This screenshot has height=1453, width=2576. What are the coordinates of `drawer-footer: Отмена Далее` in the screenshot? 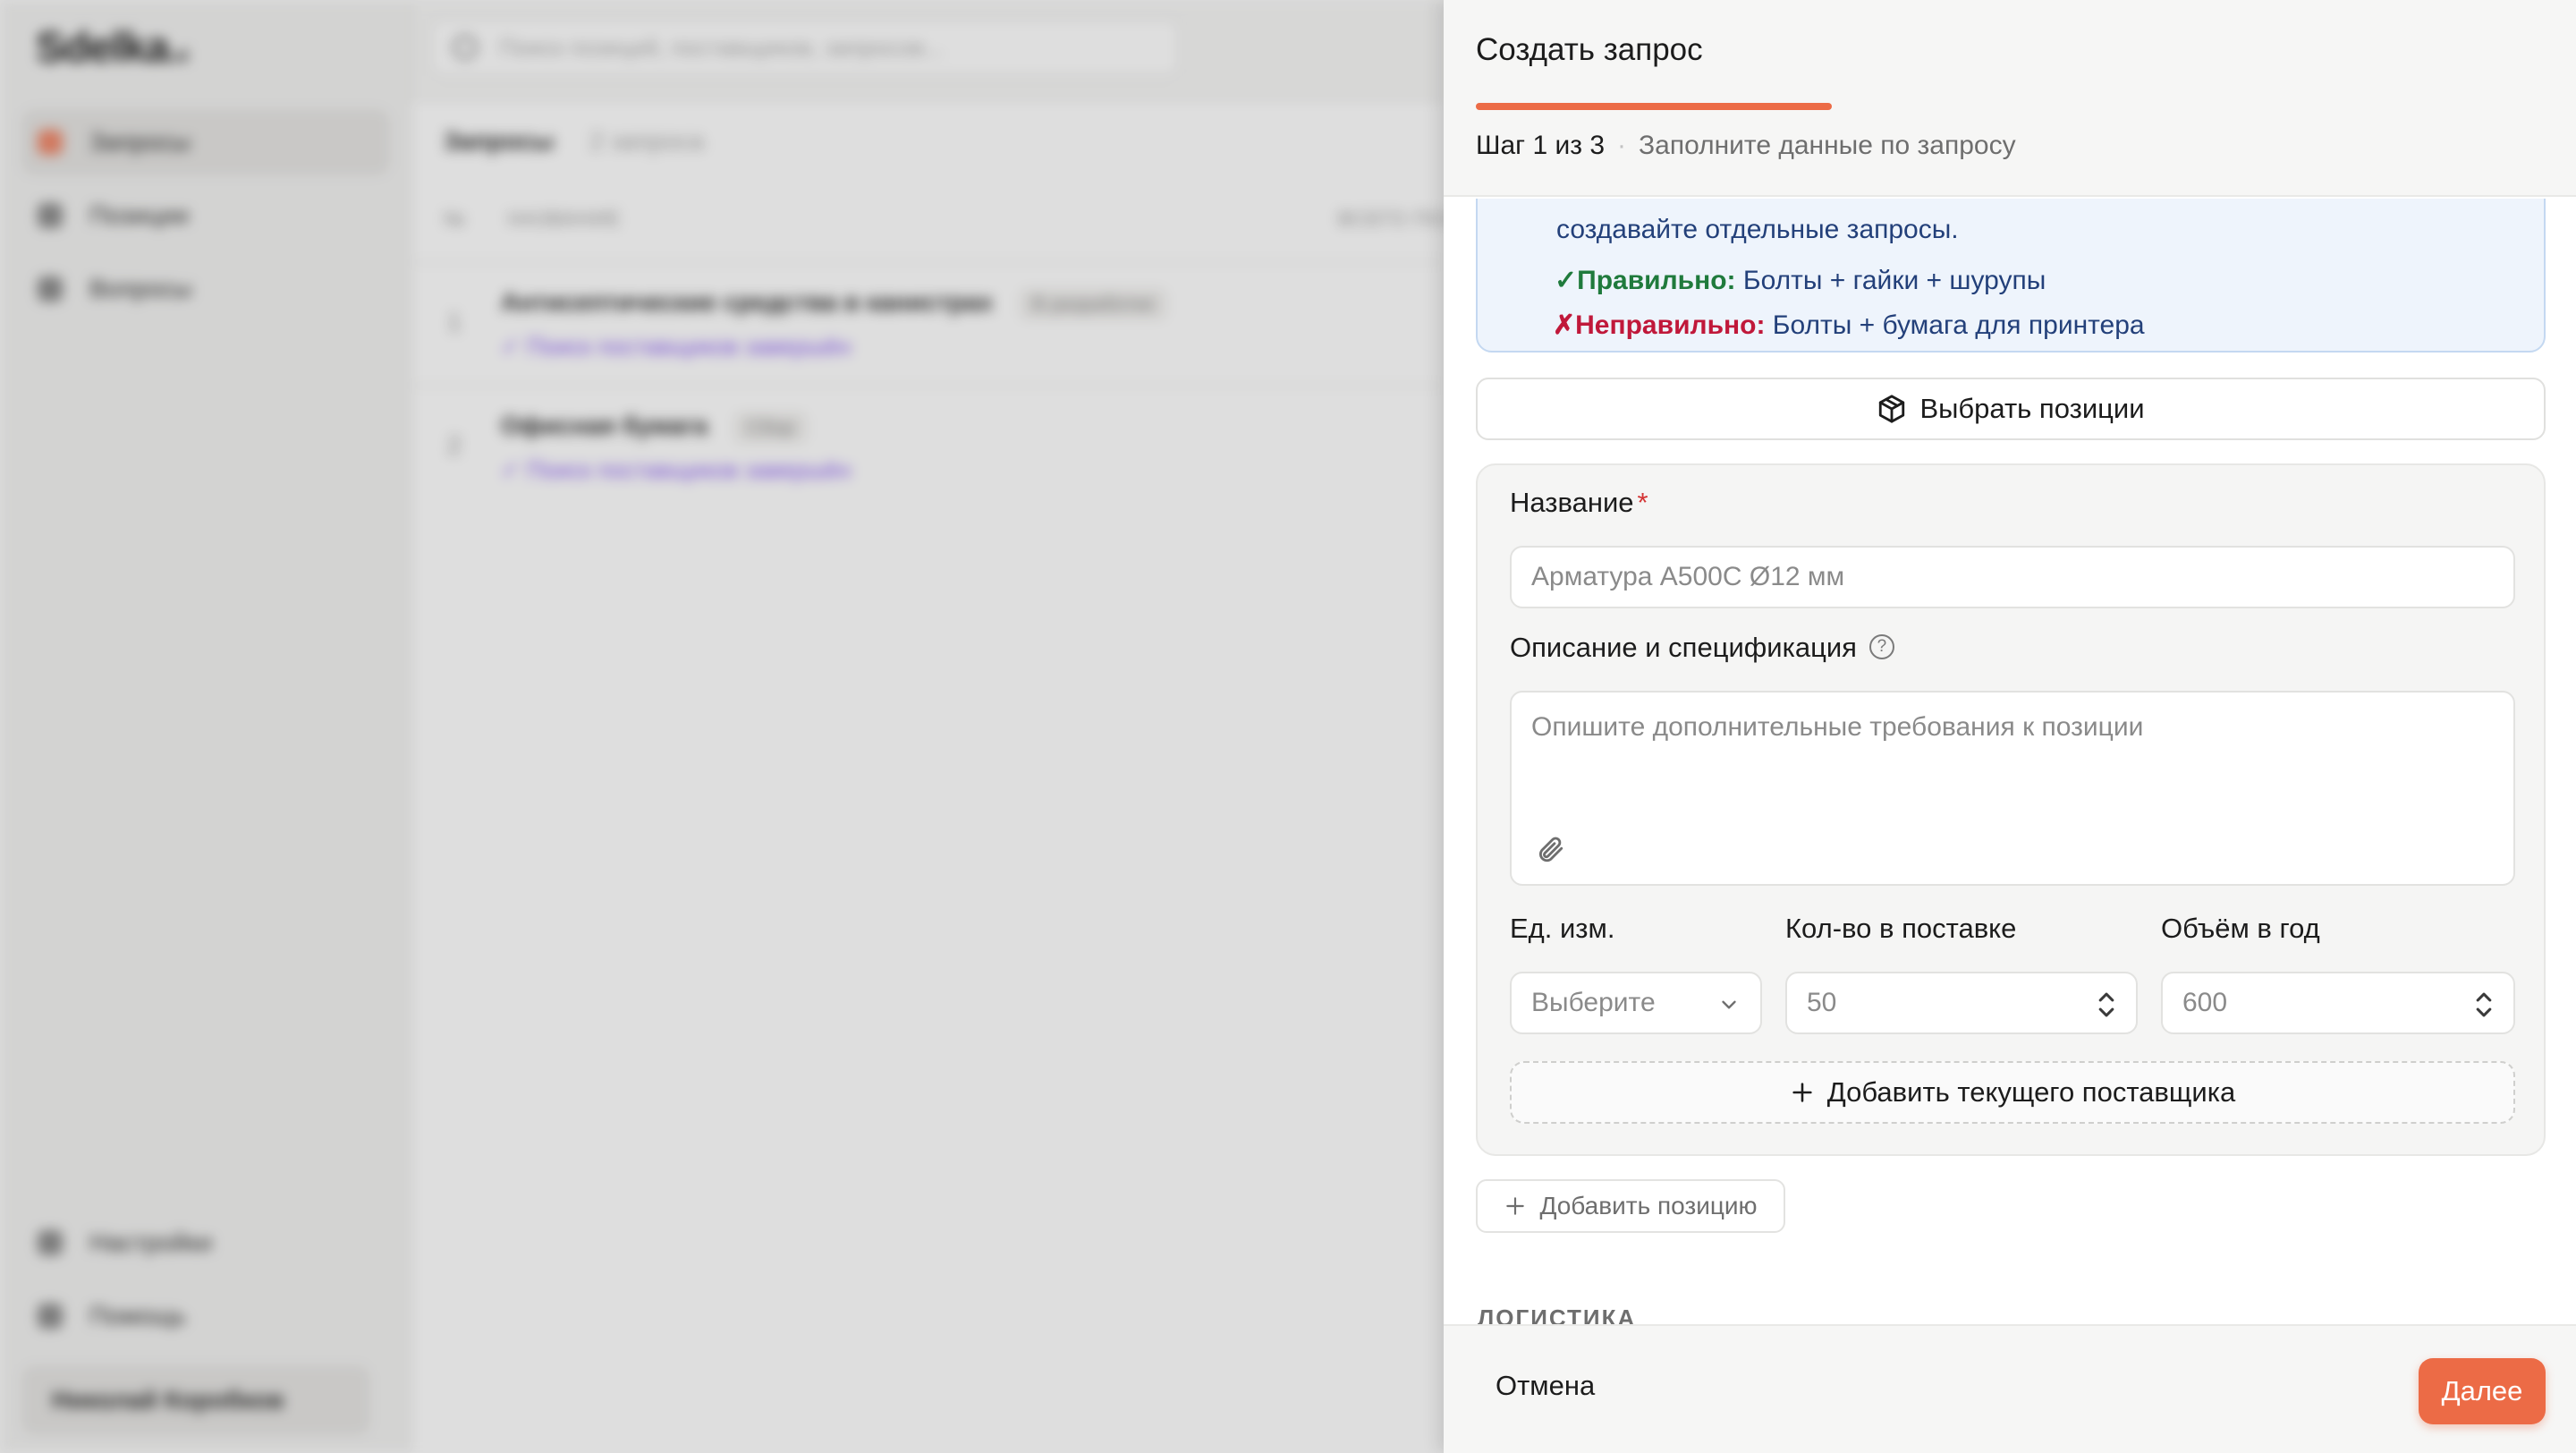 It's located at (2010, 1388).